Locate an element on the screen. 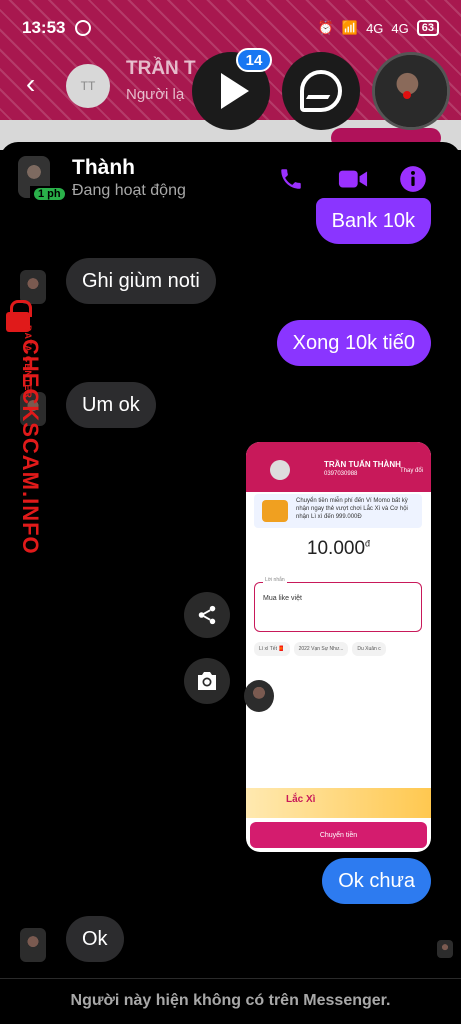 The width and height of the screenshot is (461, 1024). signal-1: 4G is located at coordinates (375, 28).